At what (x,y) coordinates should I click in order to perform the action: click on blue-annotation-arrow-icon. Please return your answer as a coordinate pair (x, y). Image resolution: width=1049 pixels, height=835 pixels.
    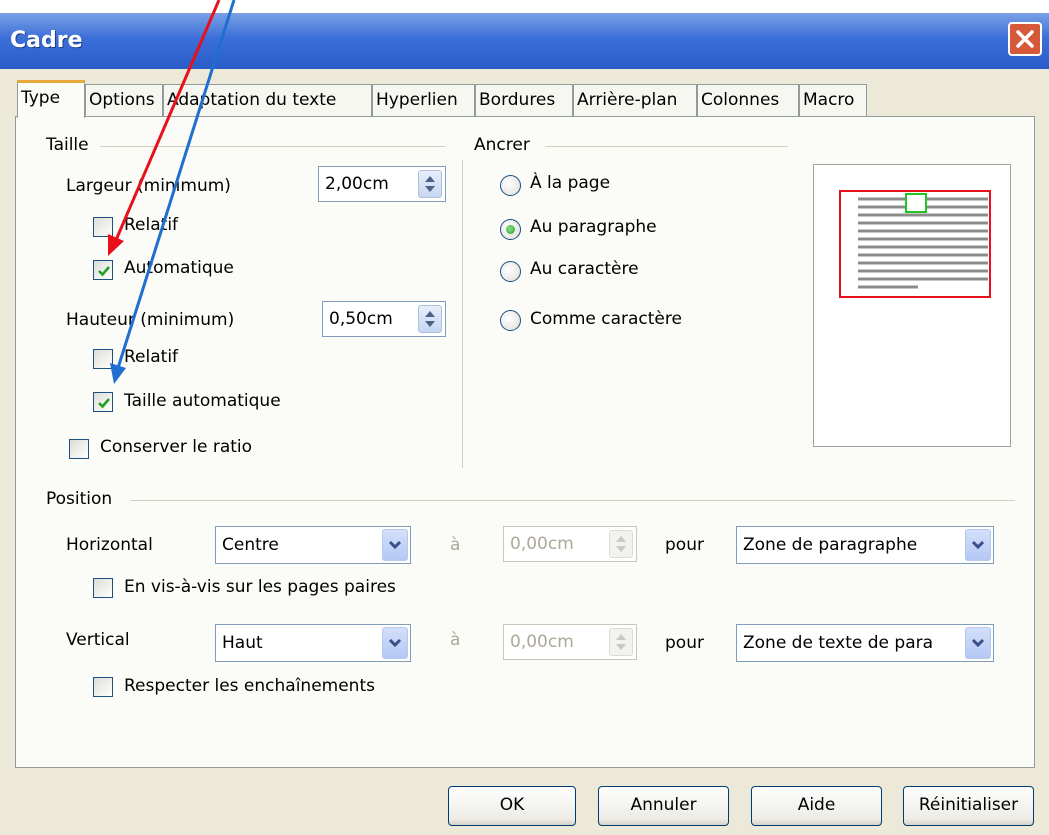
    Looking at the image, I should click on (173, 192).